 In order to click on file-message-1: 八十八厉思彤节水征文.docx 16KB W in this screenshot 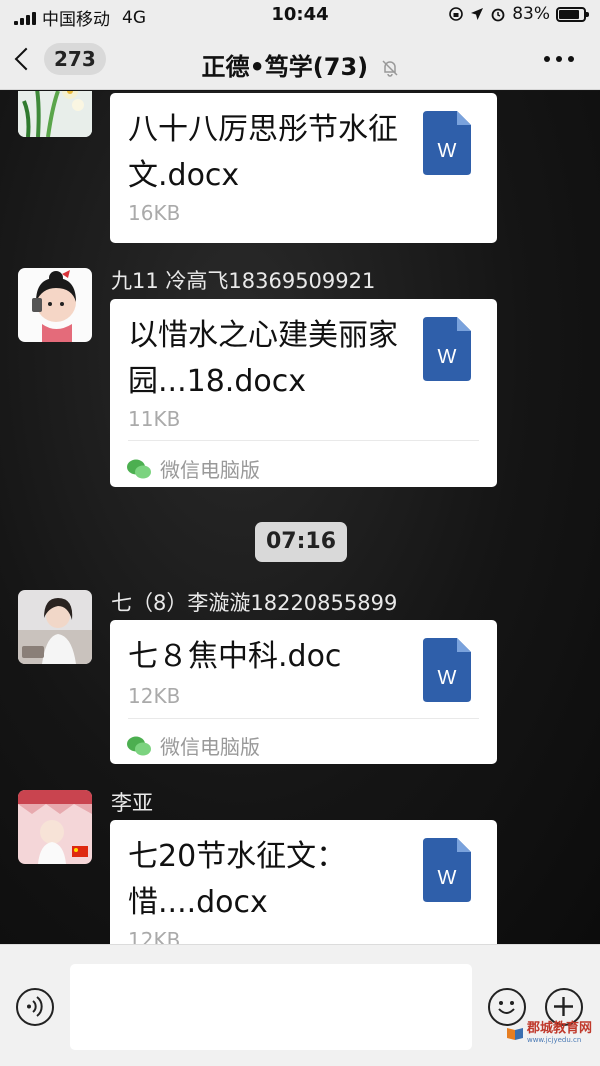, I will do `click(303, 168)`.